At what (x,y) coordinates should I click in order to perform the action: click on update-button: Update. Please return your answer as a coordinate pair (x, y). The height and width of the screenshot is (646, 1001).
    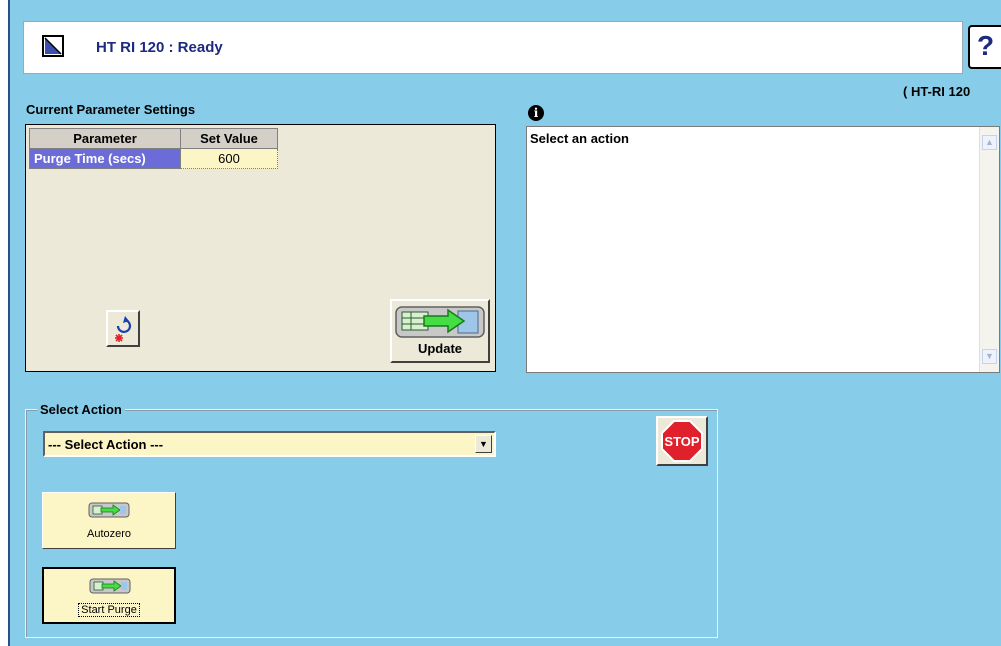
    Looking at the image, I should click on (440, 331).